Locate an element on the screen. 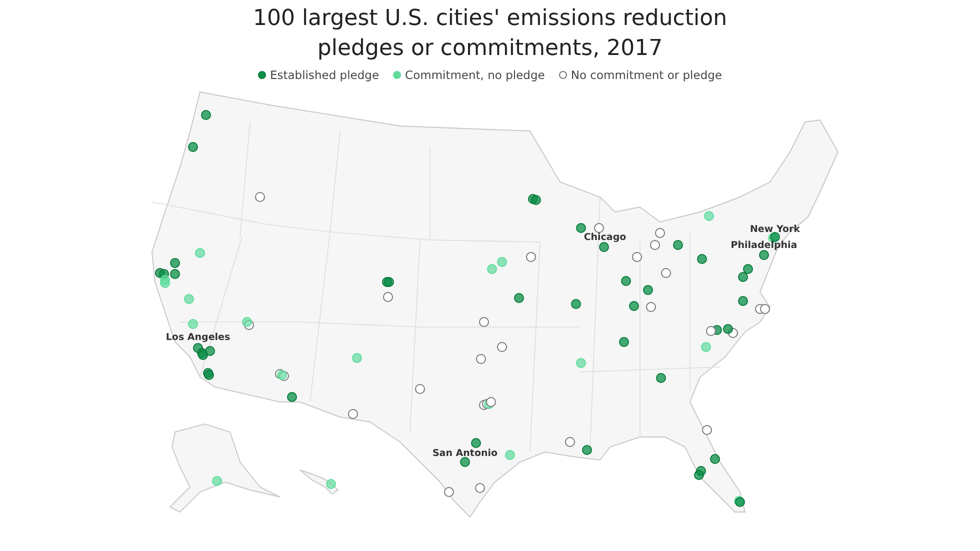  chart-title: 100 largest U.S. cities' emissions reduction pledges or commitments, 2017 is located at coordinates (490, 34).